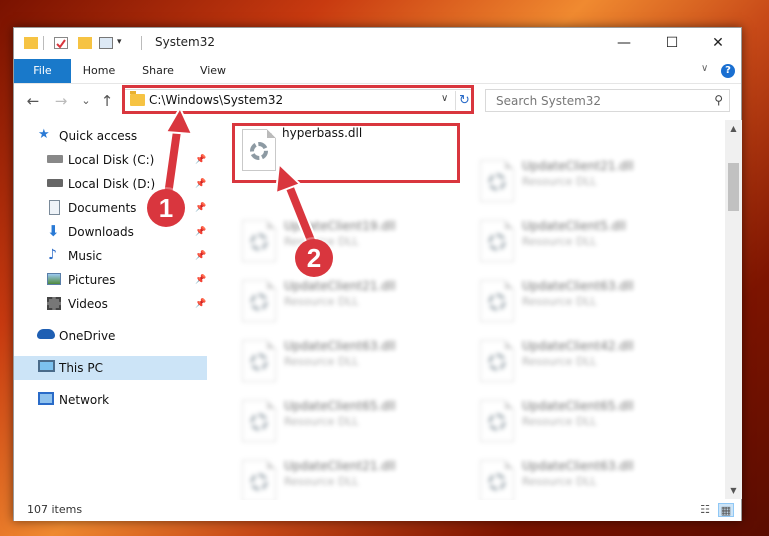  Describe the element at coordinates (92, 280) in the screenshot. I see `sidebar-item-label: Pictures` at that location.